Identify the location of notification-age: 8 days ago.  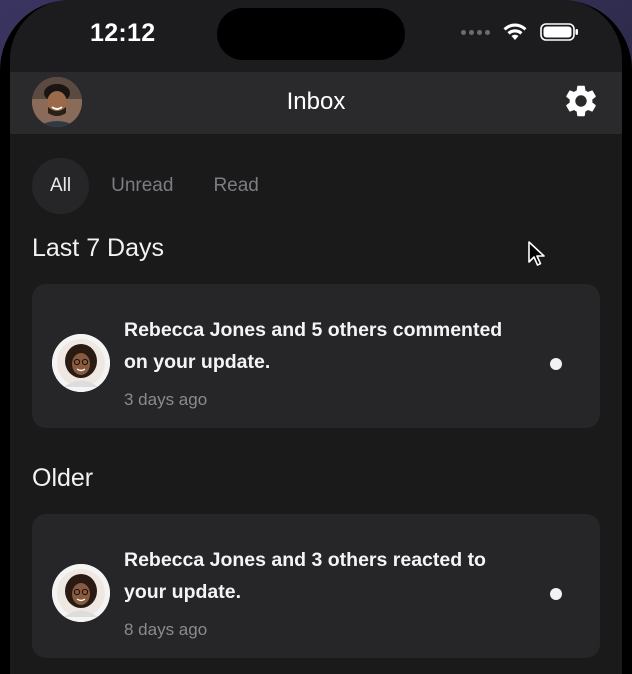
(166, 629).